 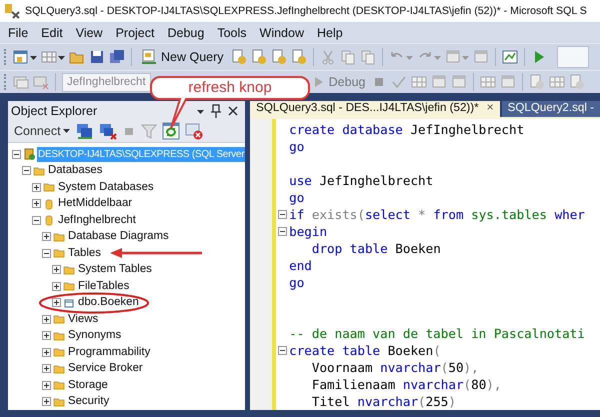 I want to click on new-query-icon, so click(x=149, y=57).